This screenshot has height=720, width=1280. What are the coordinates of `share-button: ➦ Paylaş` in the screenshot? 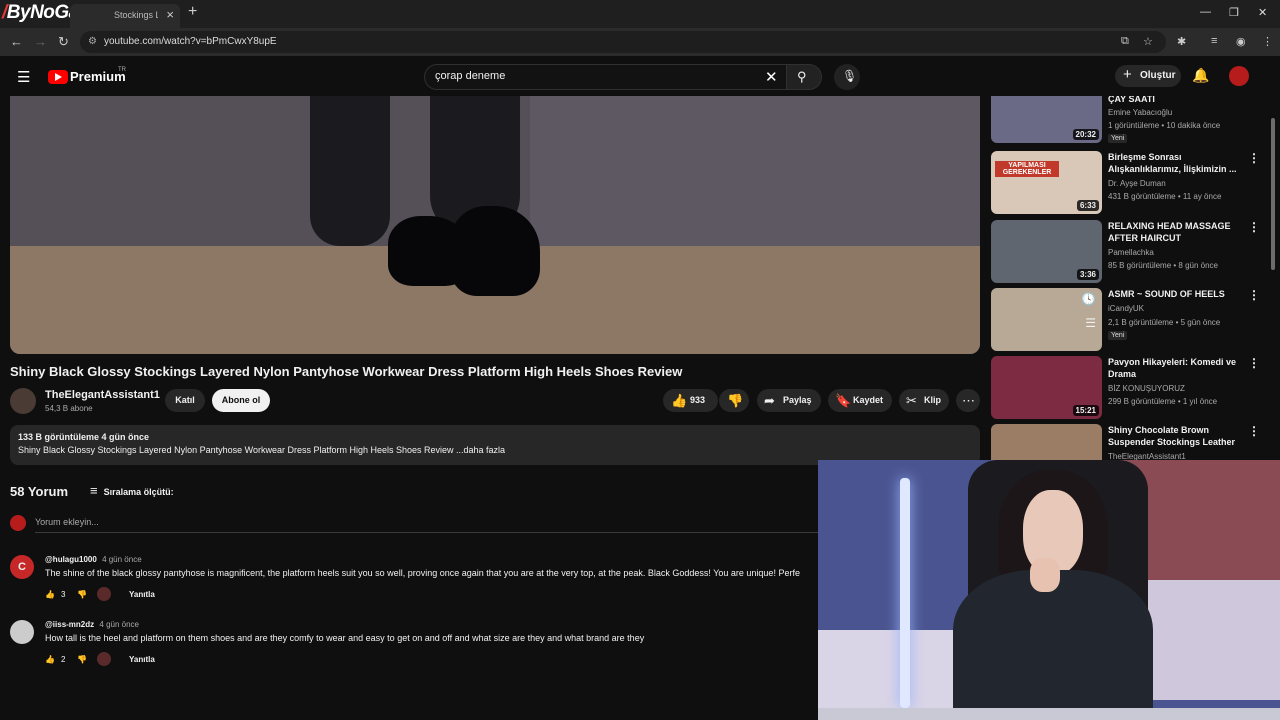 It's located at (789, 400).